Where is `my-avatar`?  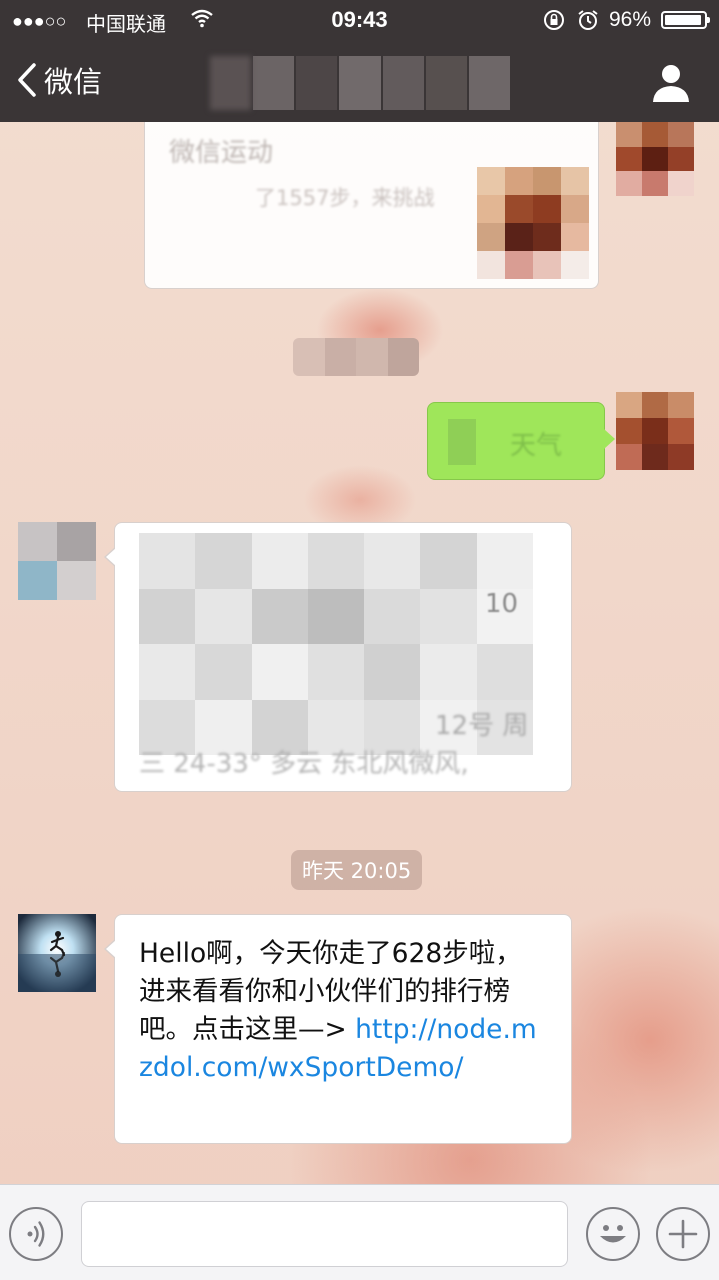 my-avatar is located at coordinates (655, 159).